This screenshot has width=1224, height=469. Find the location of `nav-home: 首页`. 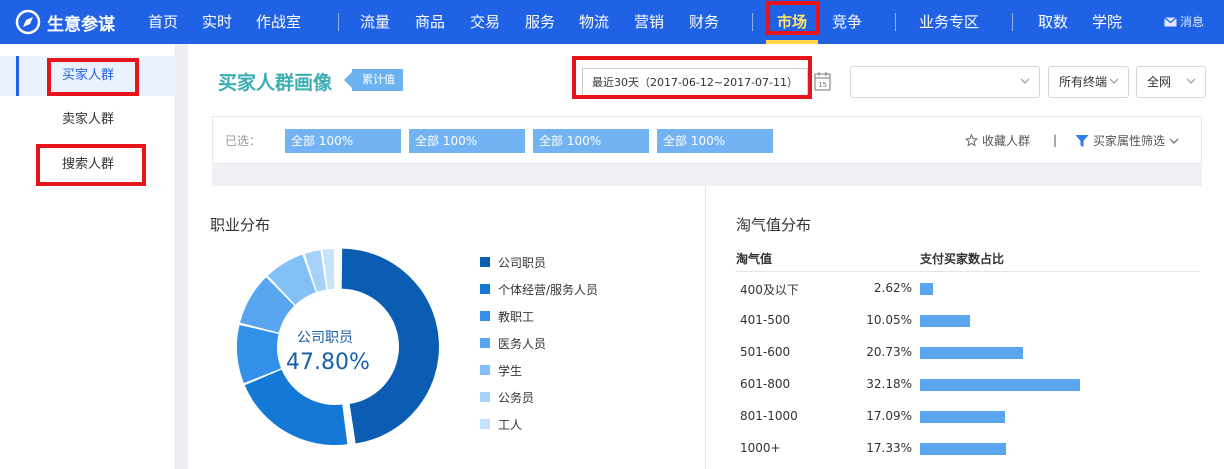

nav-home: 首页 is located at coordinates (163, 21).